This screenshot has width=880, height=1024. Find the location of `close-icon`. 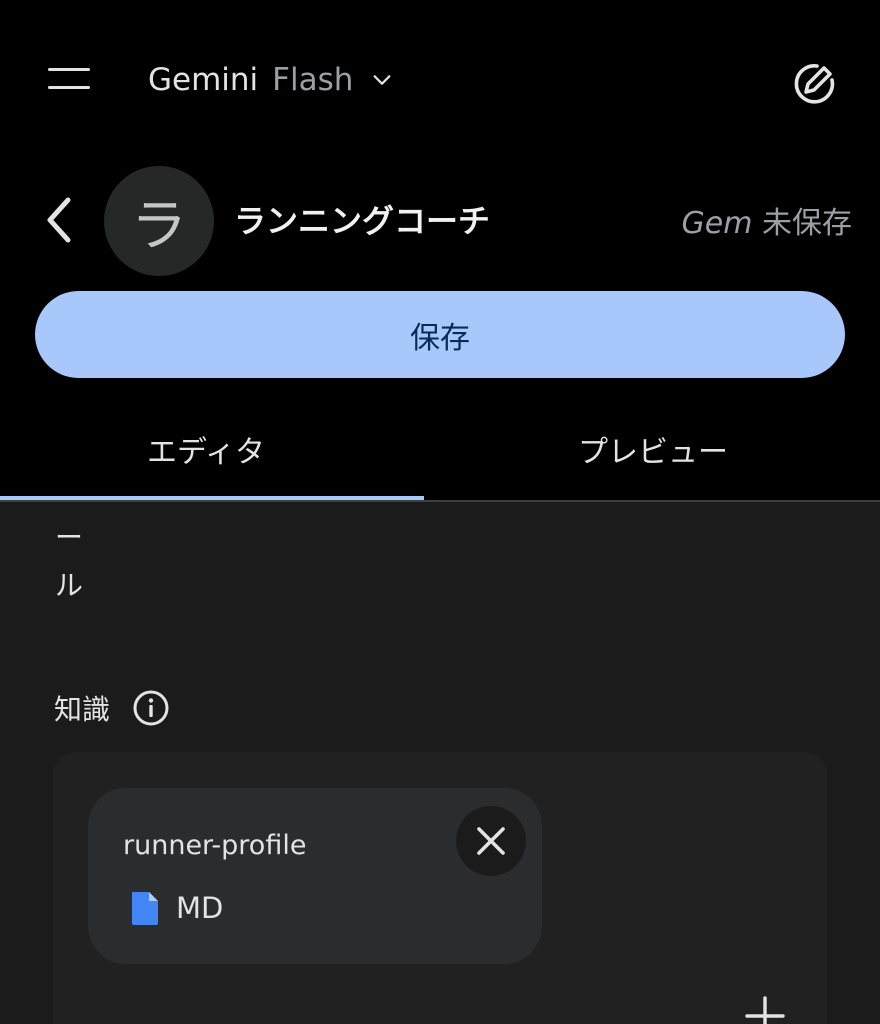

close-icon is located at coordinates (491, 841).